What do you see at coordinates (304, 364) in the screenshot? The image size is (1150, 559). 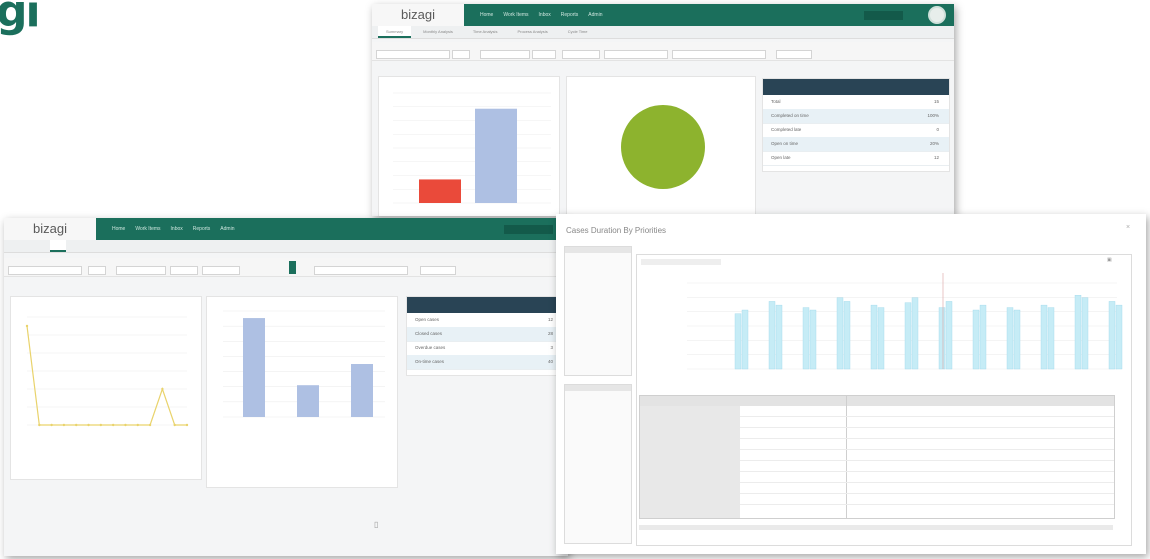 I see `bar-chart` at bounding box center [304, 364].